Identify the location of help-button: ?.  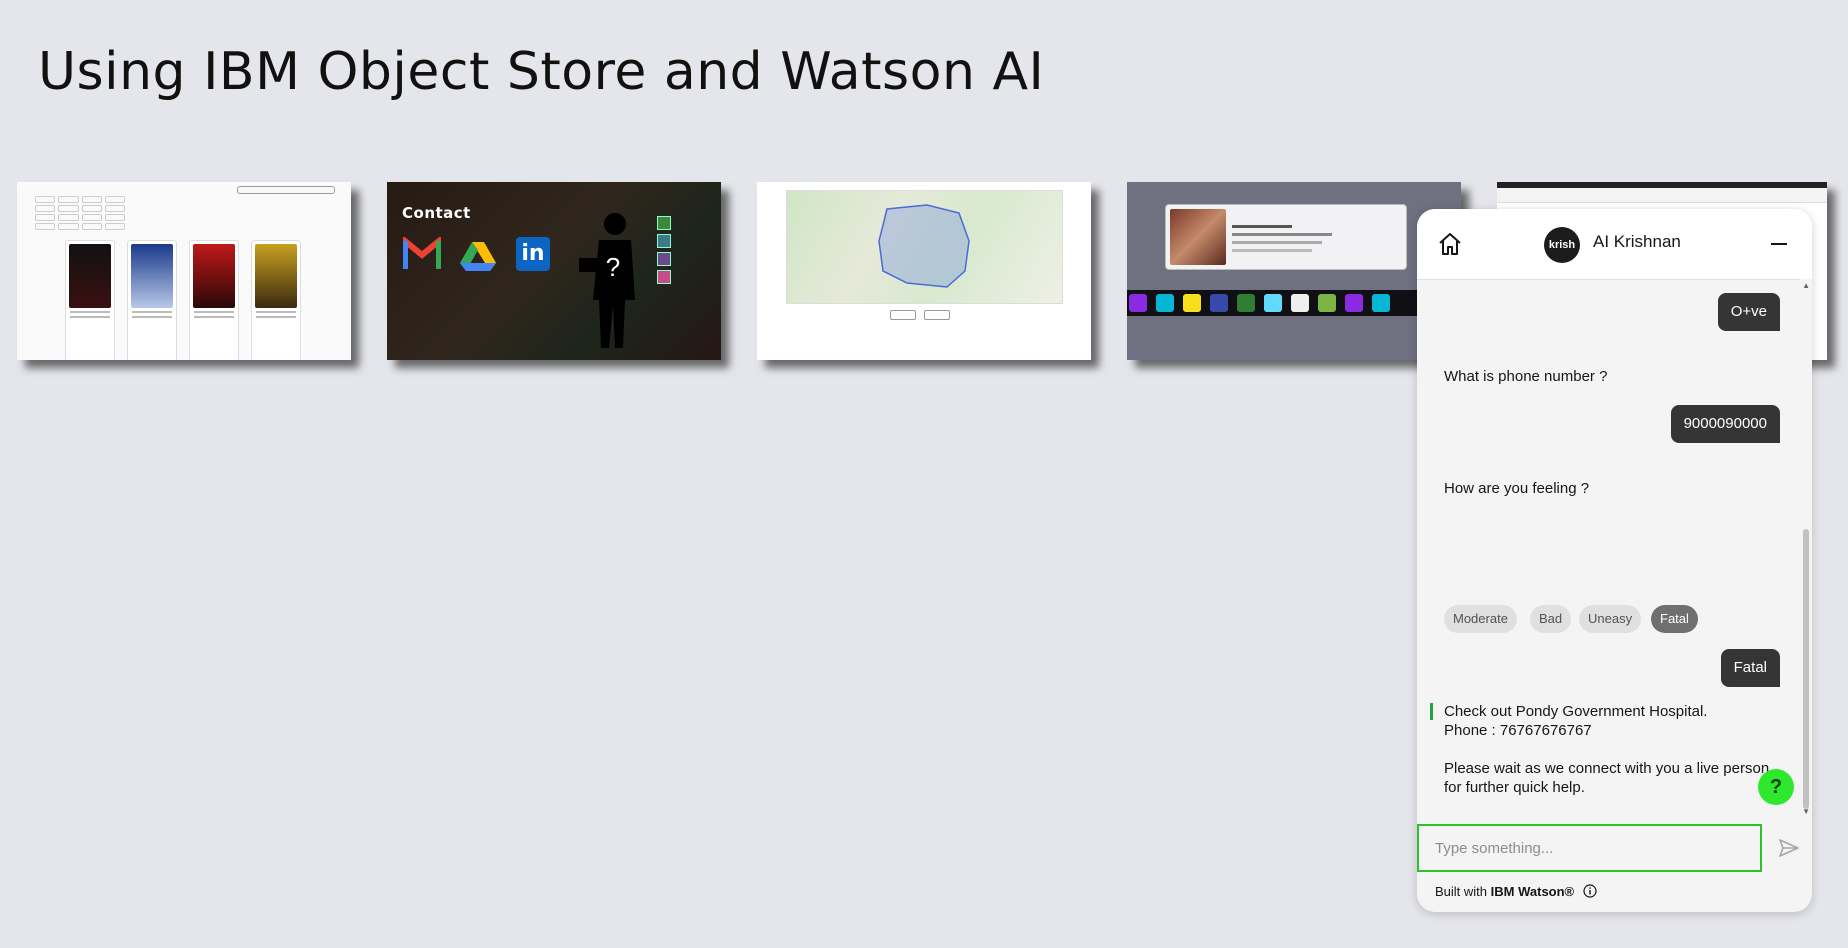
(1776, 787).